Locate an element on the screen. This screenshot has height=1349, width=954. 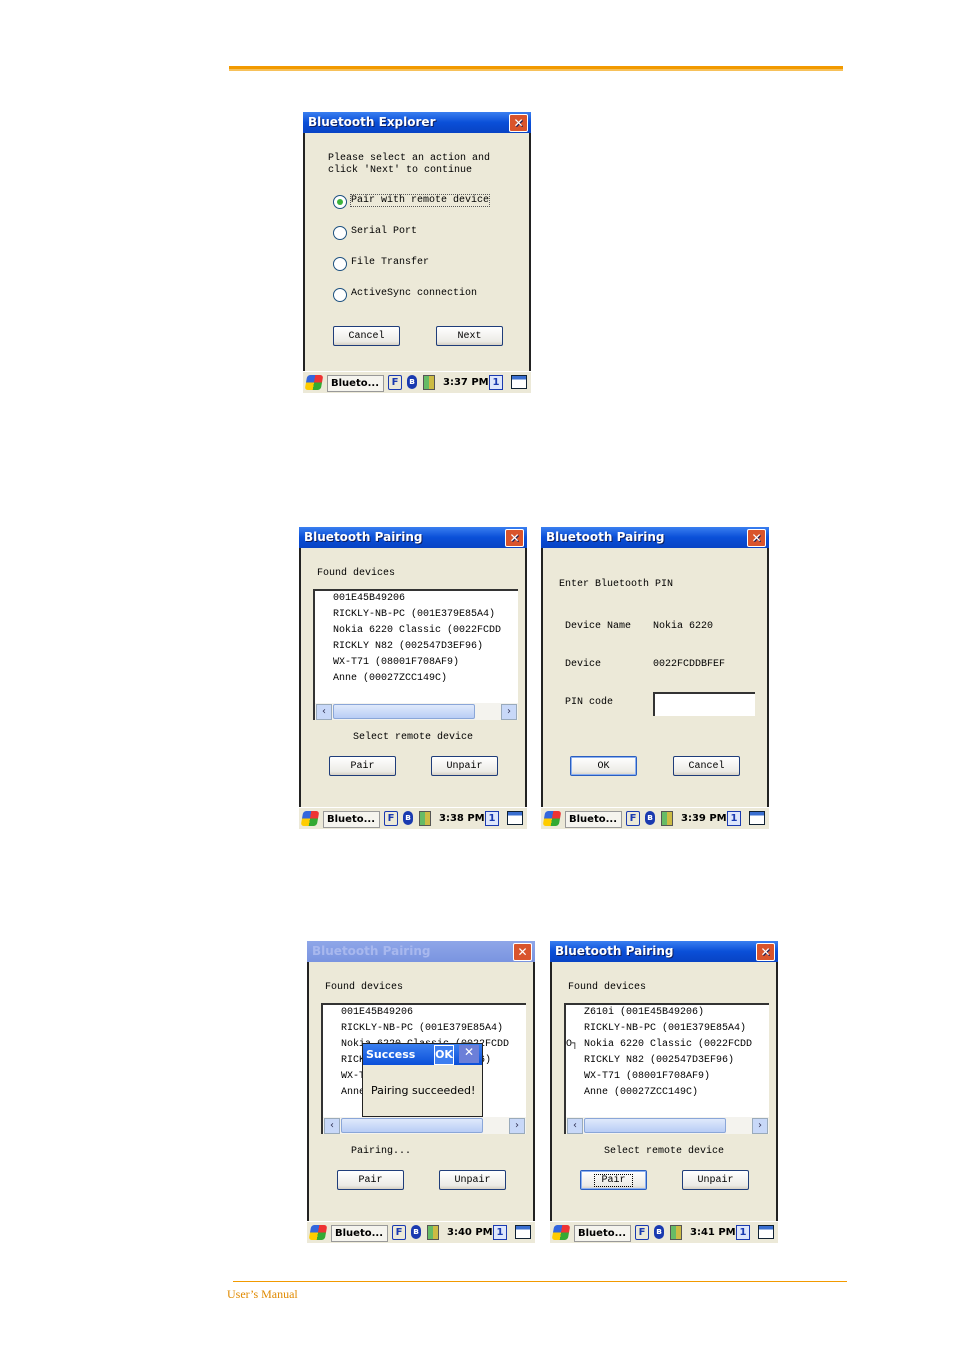
popup-message: Pairing succeeded! is located at coordinates (423, 1090).